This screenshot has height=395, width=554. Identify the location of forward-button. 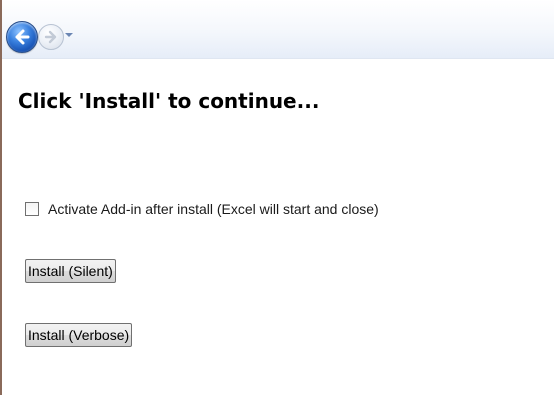
(51, 37).